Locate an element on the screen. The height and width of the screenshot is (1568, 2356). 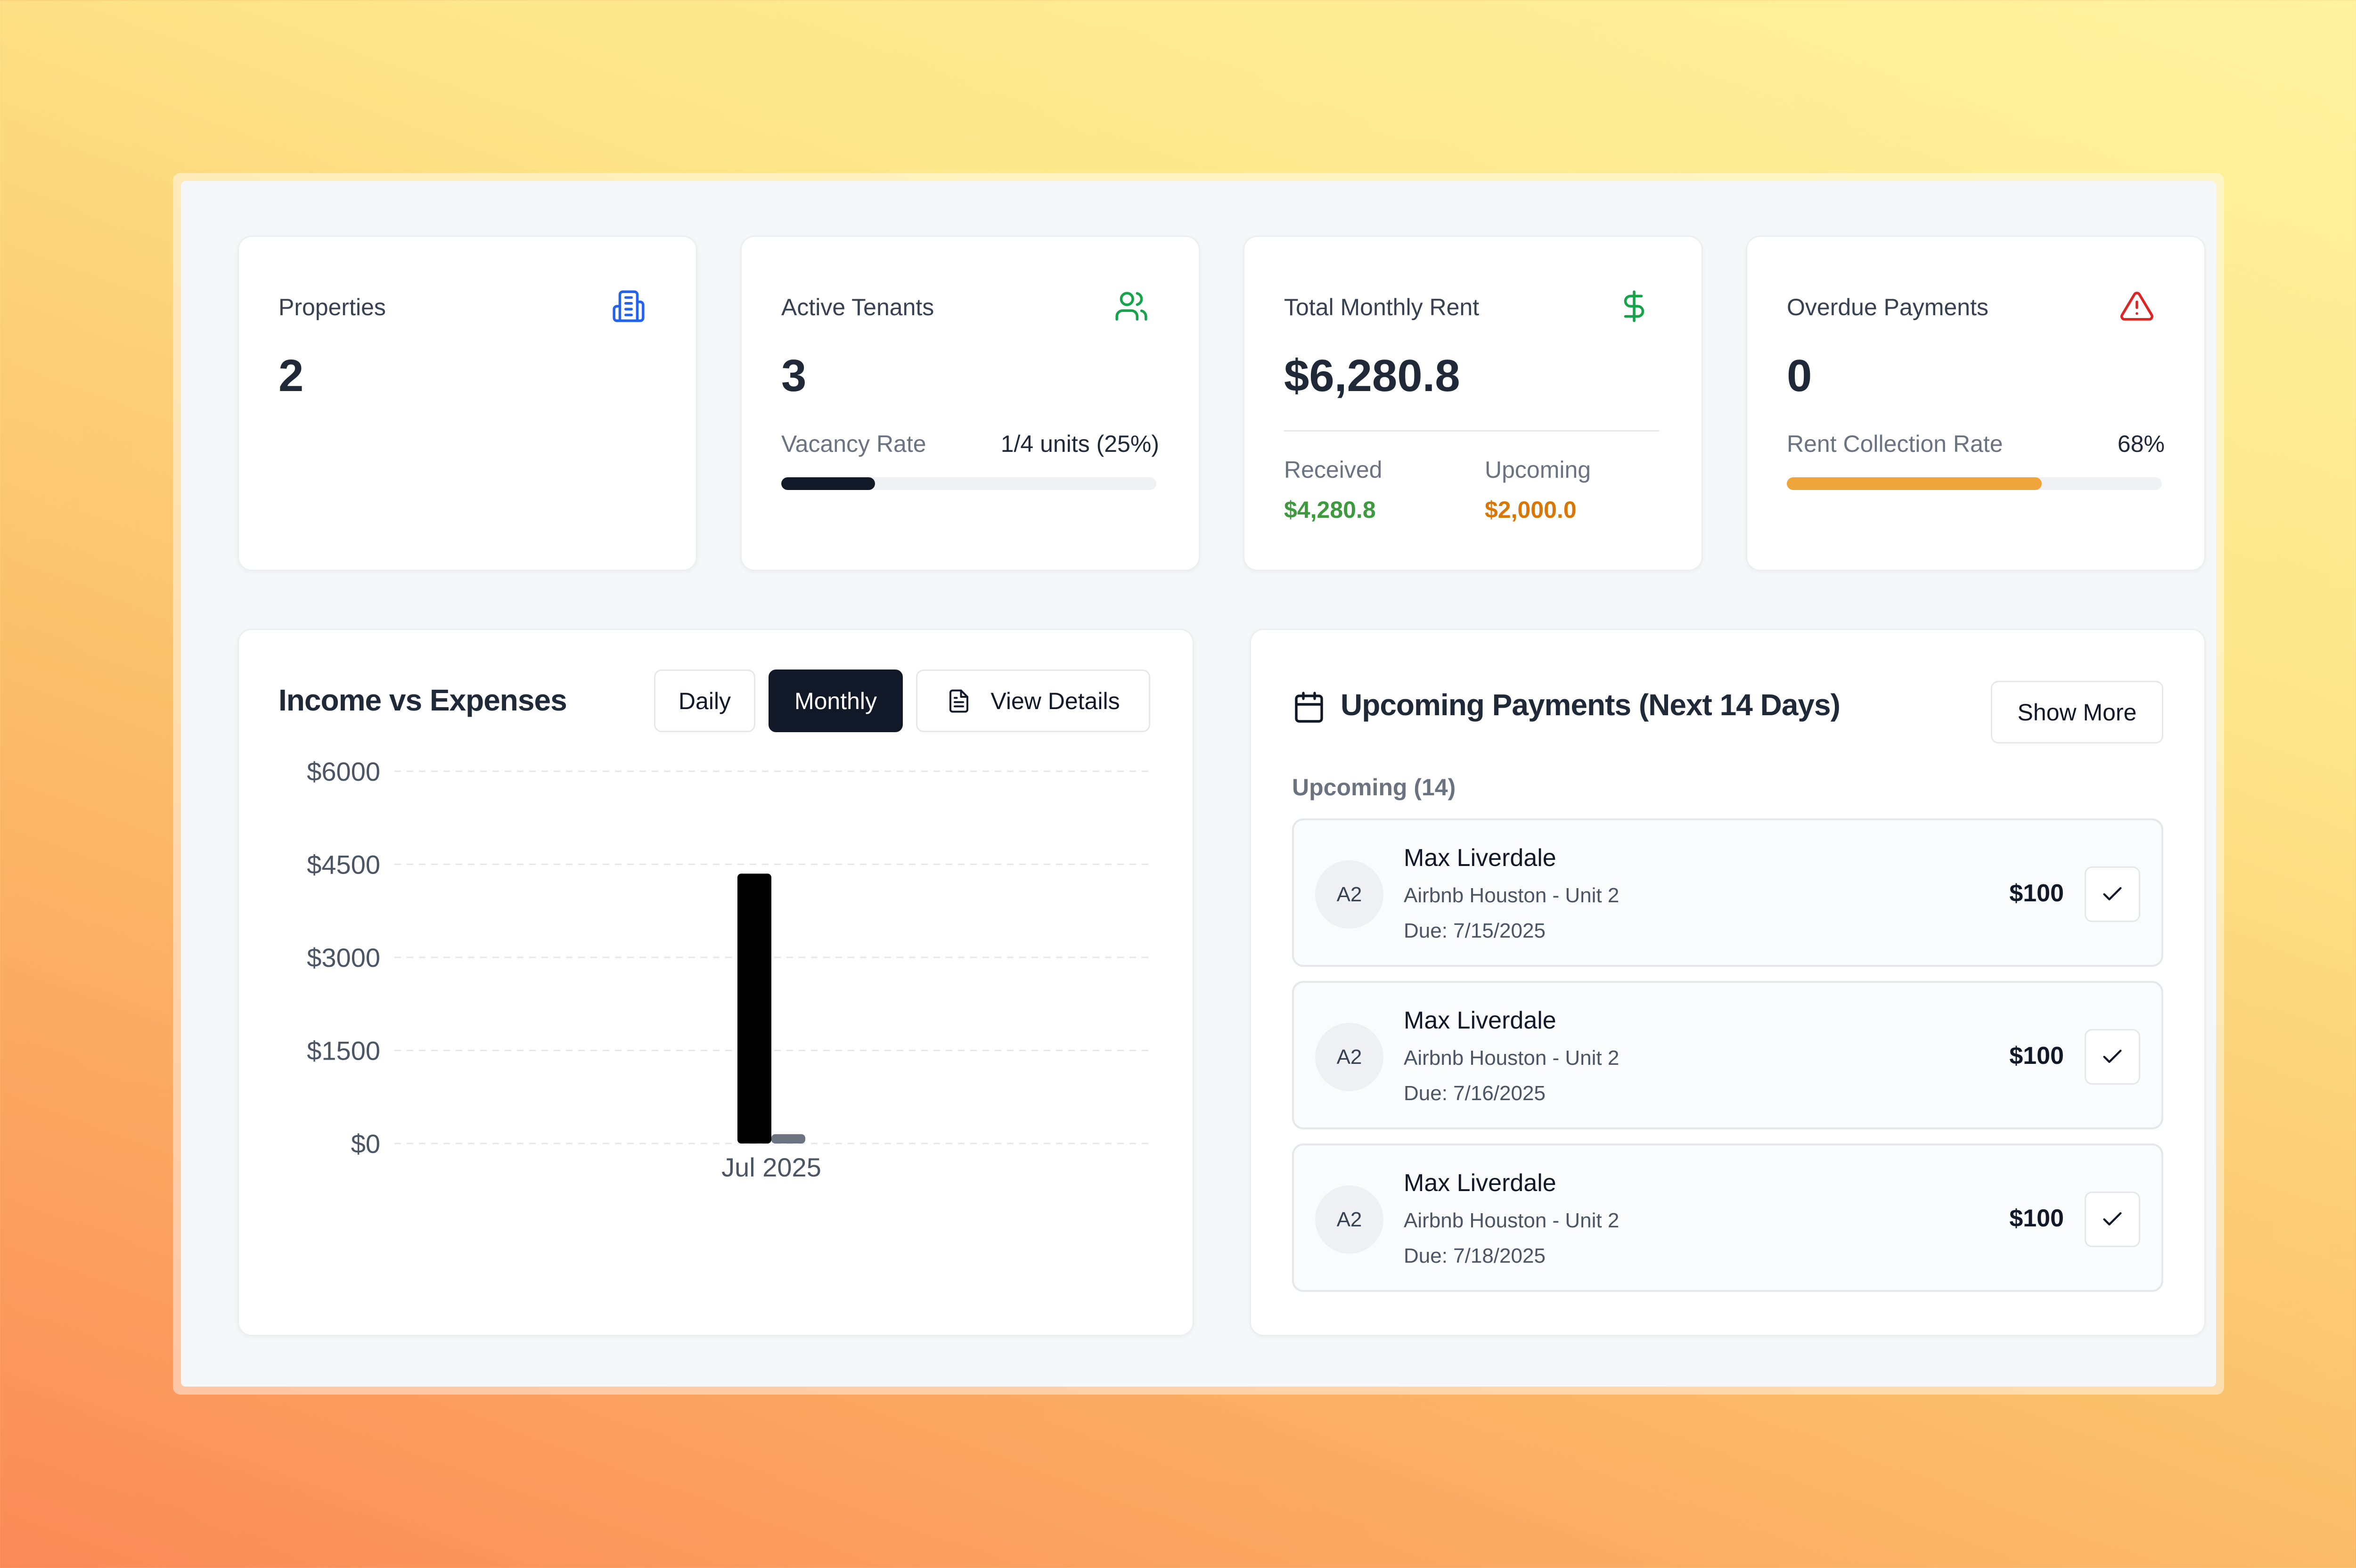
monthly-button: Monthly is located at coordinates (836, 701).